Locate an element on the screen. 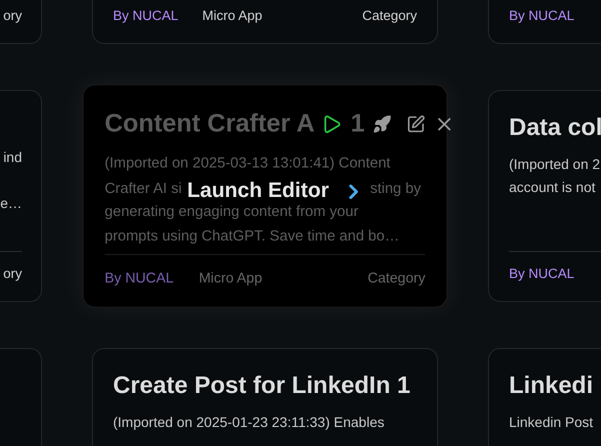 This screenshot has width=601, height=446. app-card: Create Post for LinkedIn 1 (Imported on 2025-01-23 23:11:33) Enables is located at coordinates (265, 397).